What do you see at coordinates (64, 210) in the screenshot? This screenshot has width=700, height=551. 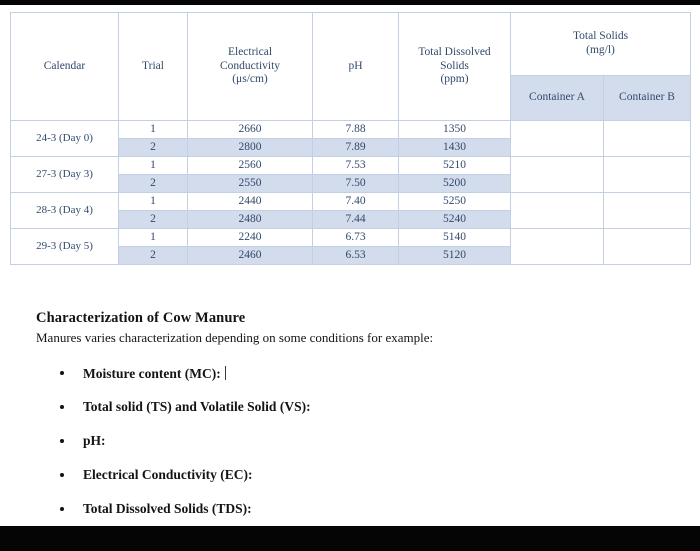 I see `cell-calendar: 28-3 (Day 4)` at bounding box center [64, 210].